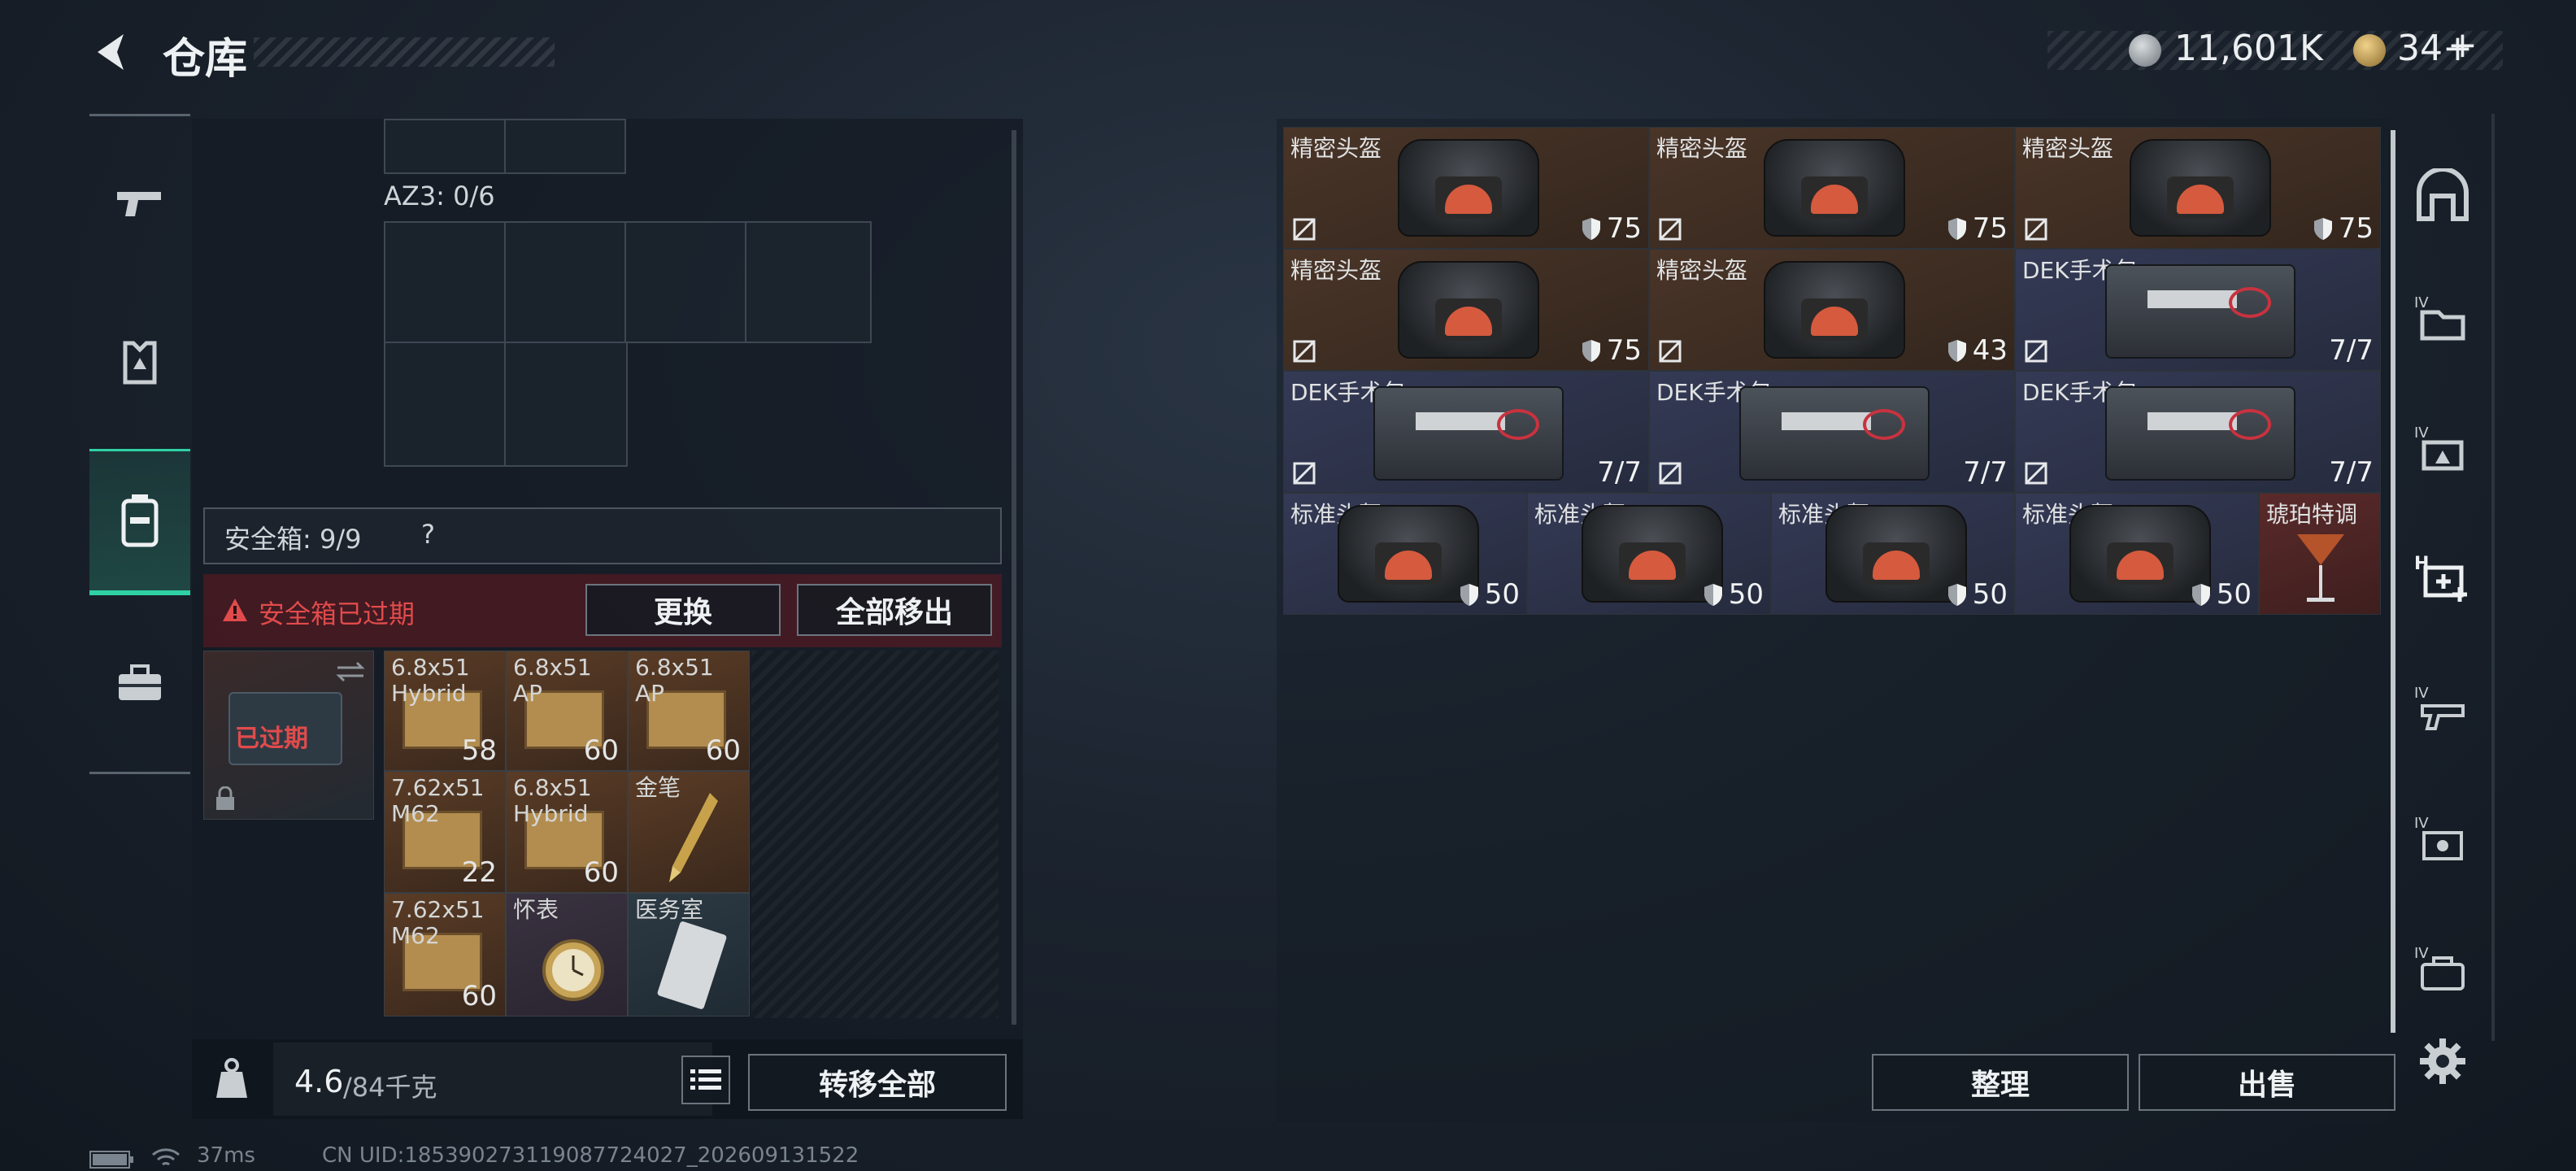 This screenshot has width=2576, height=1171. Describe the element at coordinates (405, 52) in the screenshot. I see `title-decoration` at that location.